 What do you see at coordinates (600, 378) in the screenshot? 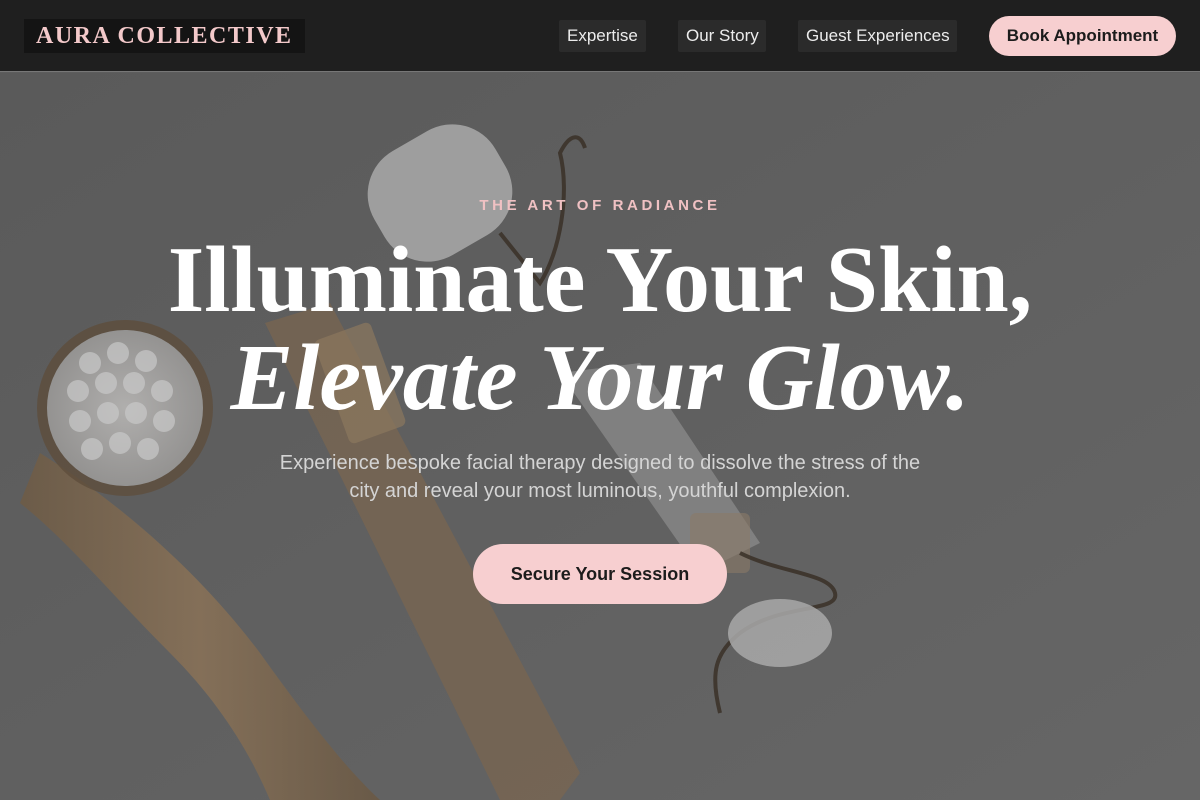
I see `hero-headline-line-2: Elevate Your Glow.` at bounding box center [600, 378].